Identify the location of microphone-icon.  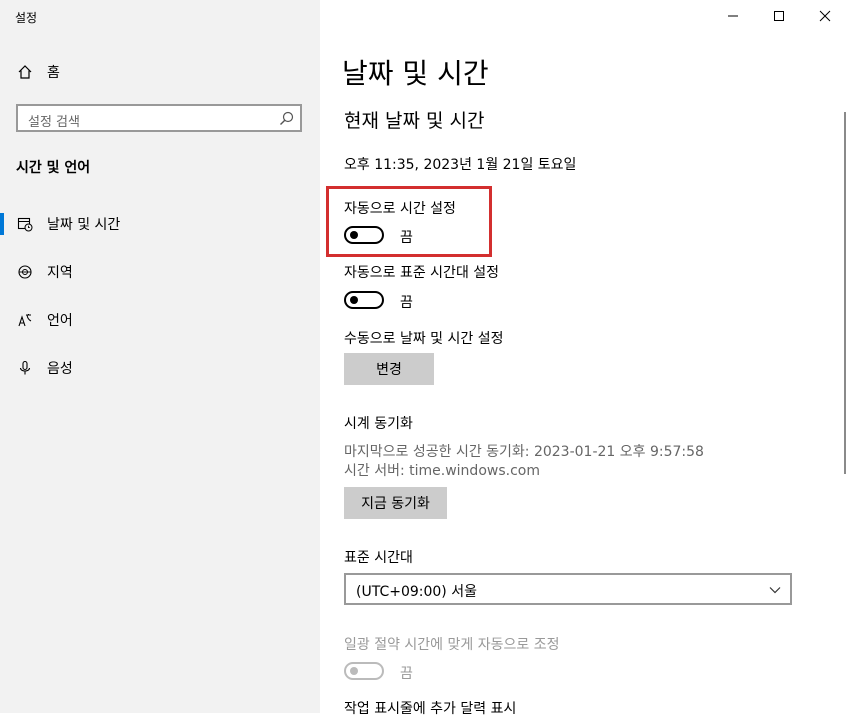
(25, 368).